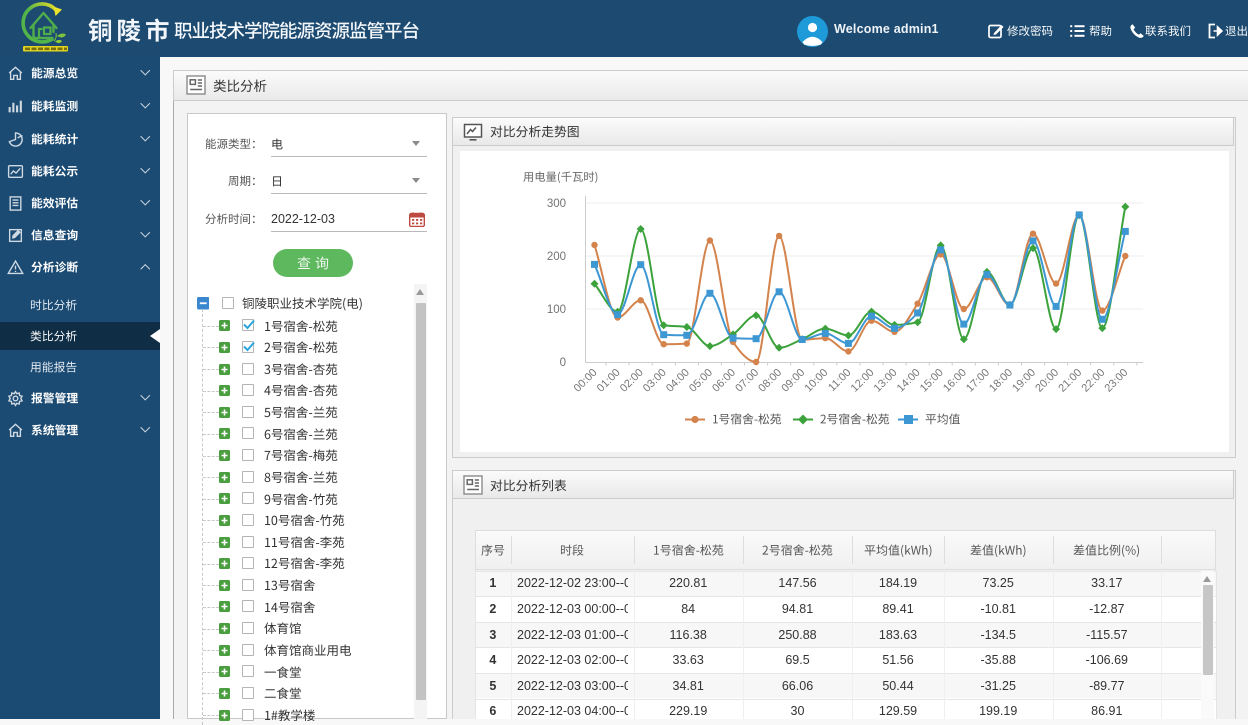 The width and height of the screenshot is (1248, 725). What do you see at coordinates (1116, 381) in the screenshot?
I see `svg-text: 23:00` at bounding box center [1116, 381].